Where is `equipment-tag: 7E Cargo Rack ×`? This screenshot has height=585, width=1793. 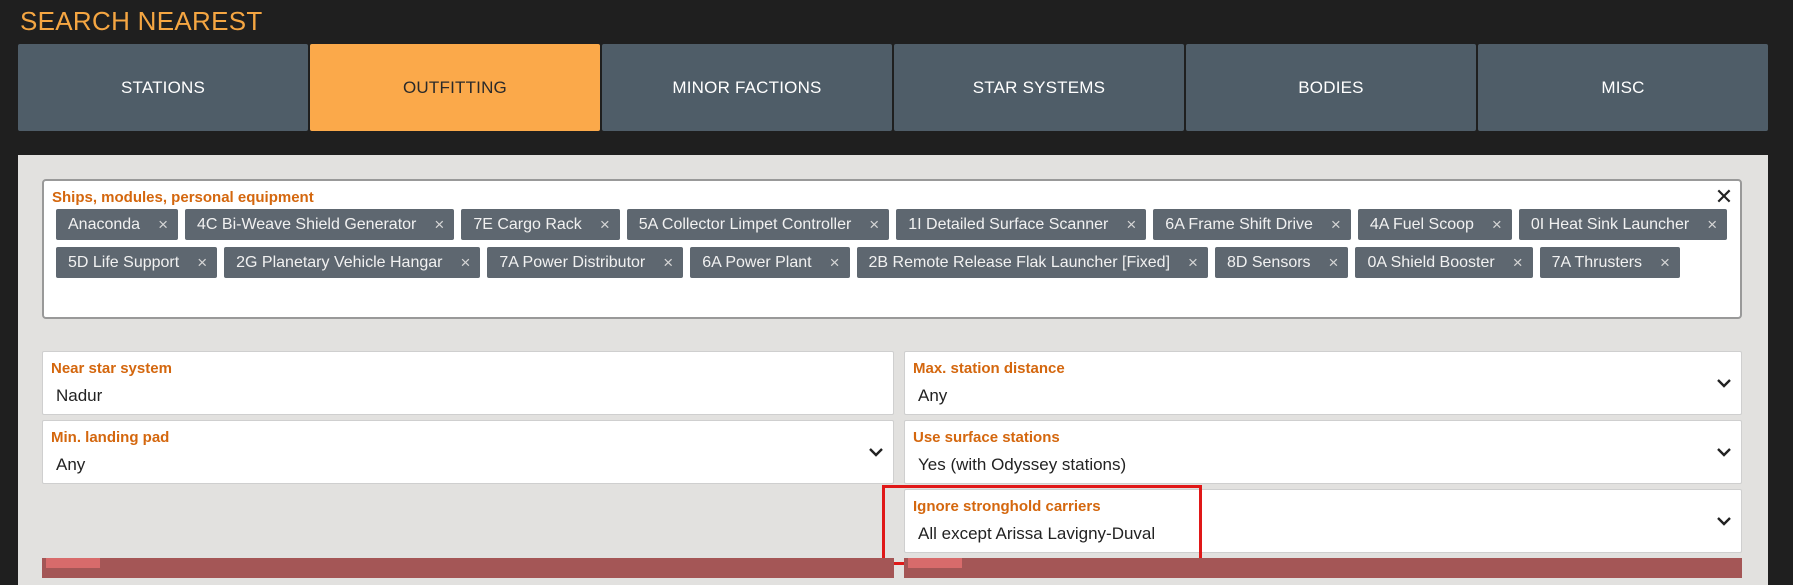
equipment-tag: 7E Cargo Rack × is located at coordinates (540, 224).